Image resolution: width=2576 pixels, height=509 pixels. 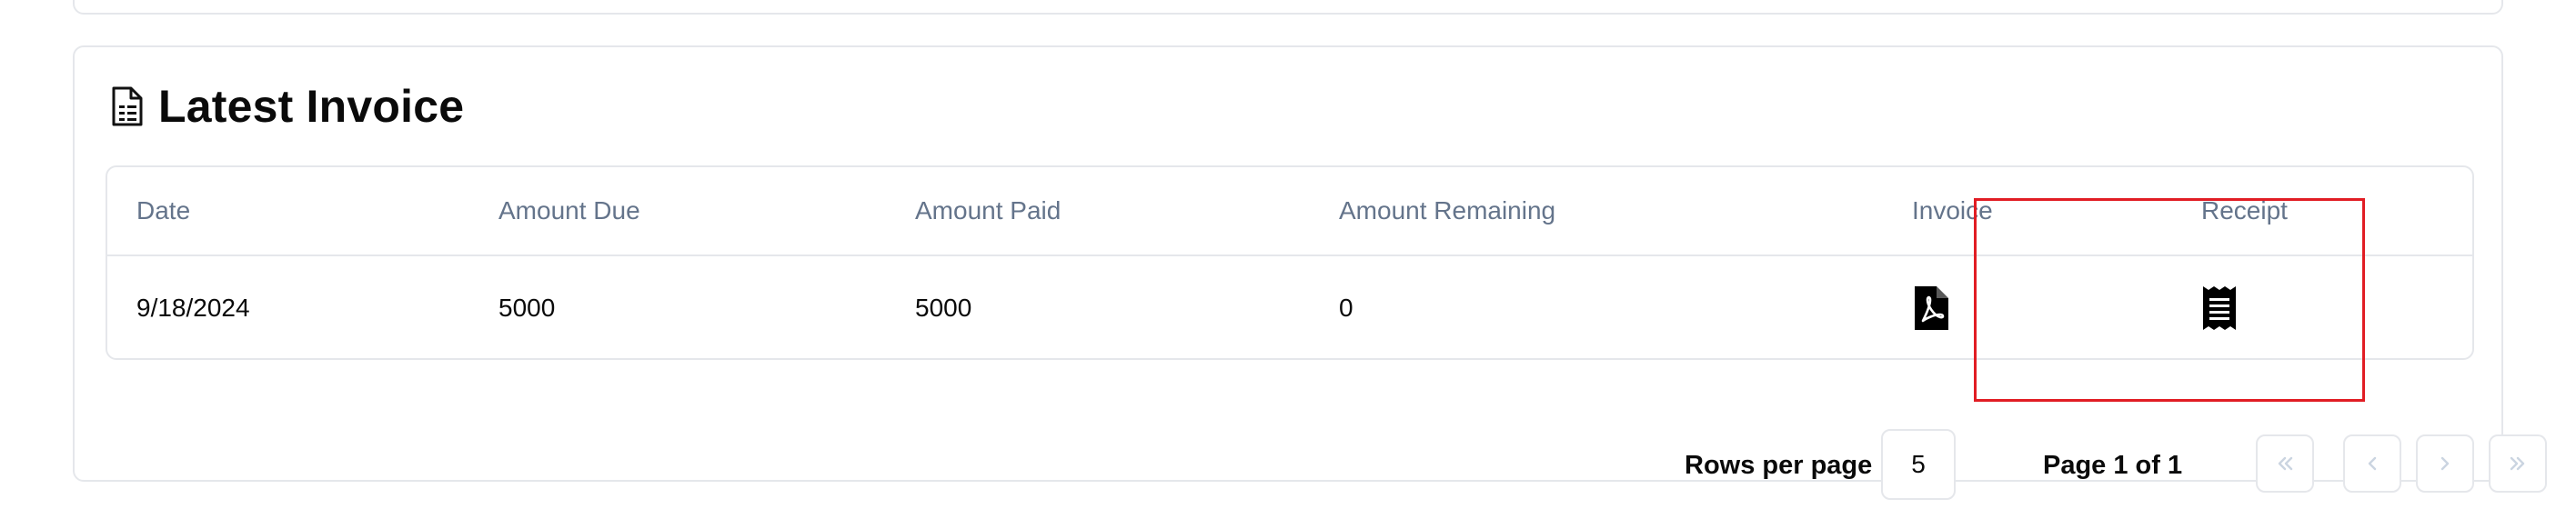 I want to click on previous-page-button, so click(x=2372, y=464).